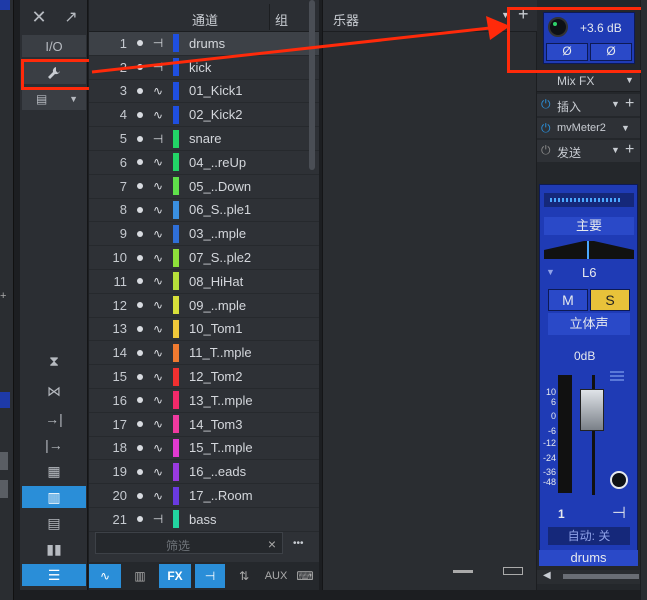 The image size is (647, 600). Describe the element at coordinates (54, 361) in the screenshot. I see `collapse-vertical-icon: ⧗` at that location.